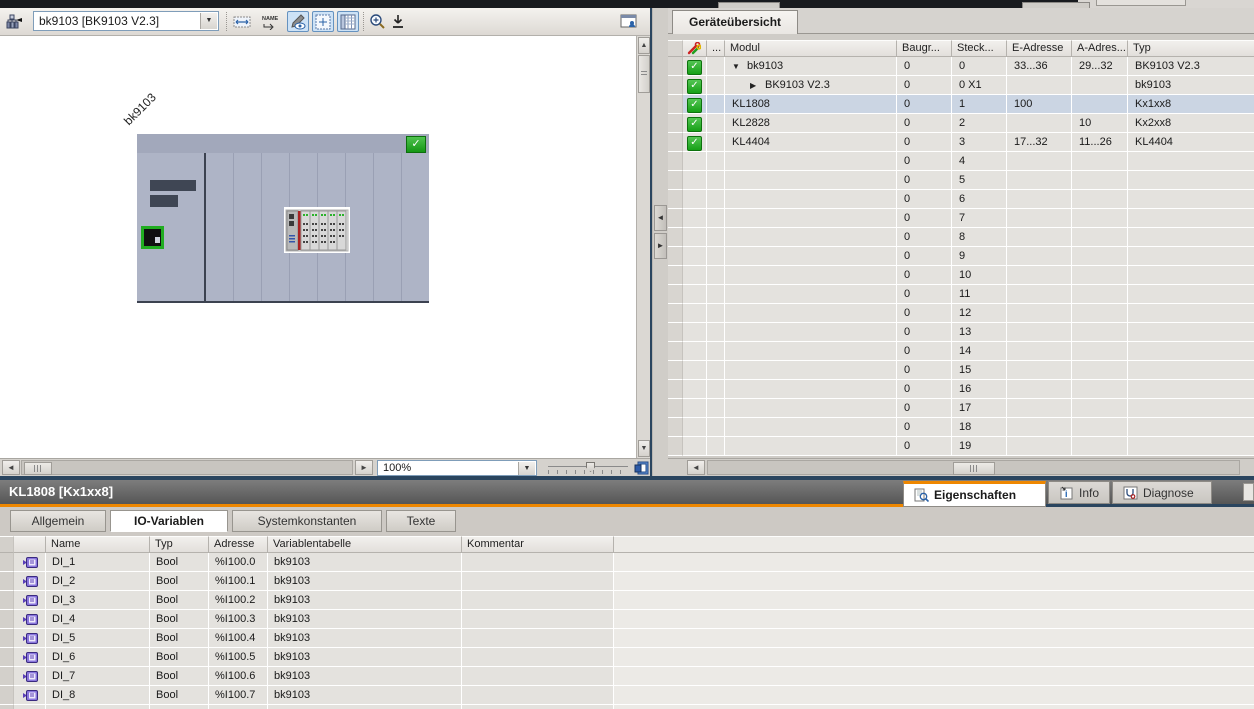 This screenshot has height=709, width=1254. What do you see at coordinates (961, 199) in the screenshot?
I see `overview-row: 06` at bounding box center [961, 199].